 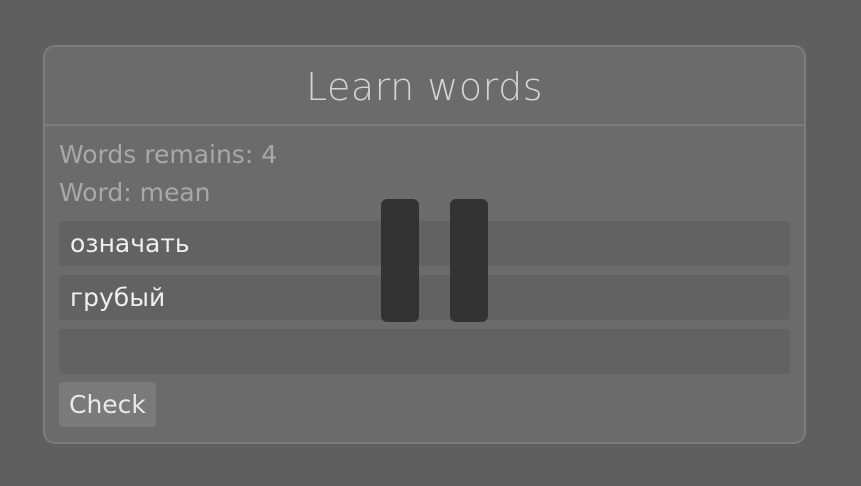 I want to click on pause-icon, so click(x=434, y=260).